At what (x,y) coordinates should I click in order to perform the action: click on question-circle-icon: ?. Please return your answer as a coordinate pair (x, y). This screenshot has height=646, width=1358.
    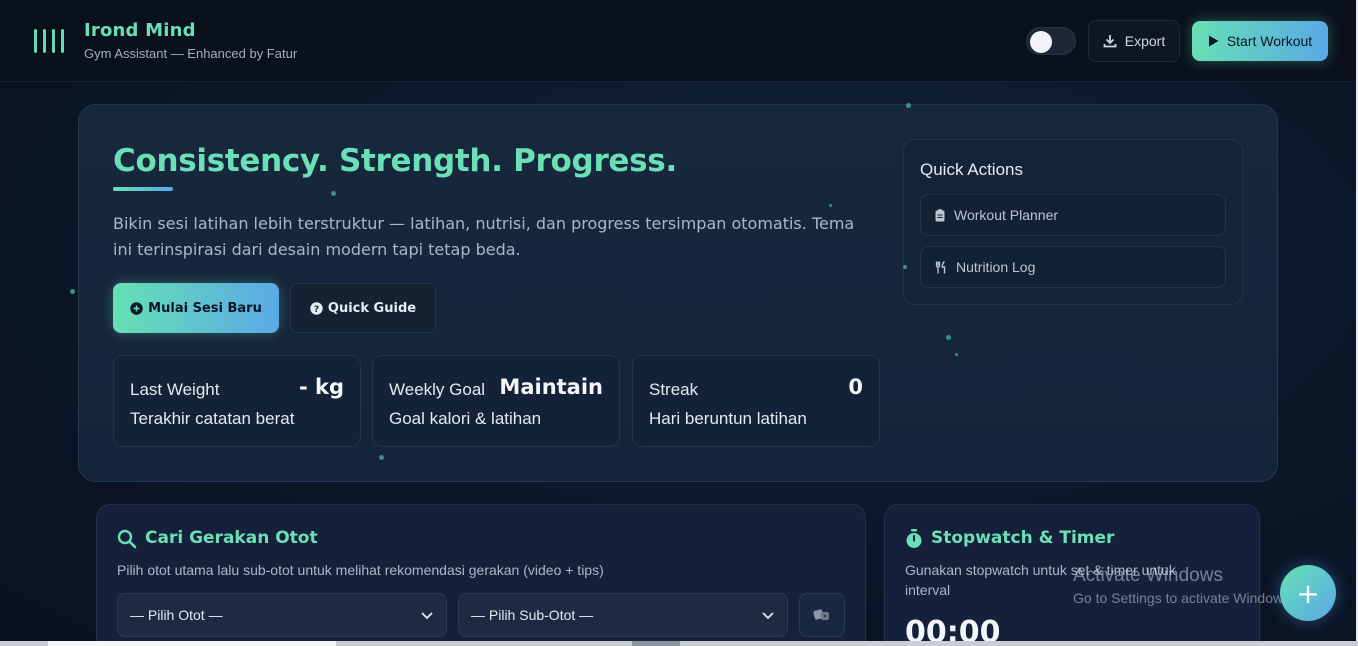
    Looking at the image, I should click on (316, 308).